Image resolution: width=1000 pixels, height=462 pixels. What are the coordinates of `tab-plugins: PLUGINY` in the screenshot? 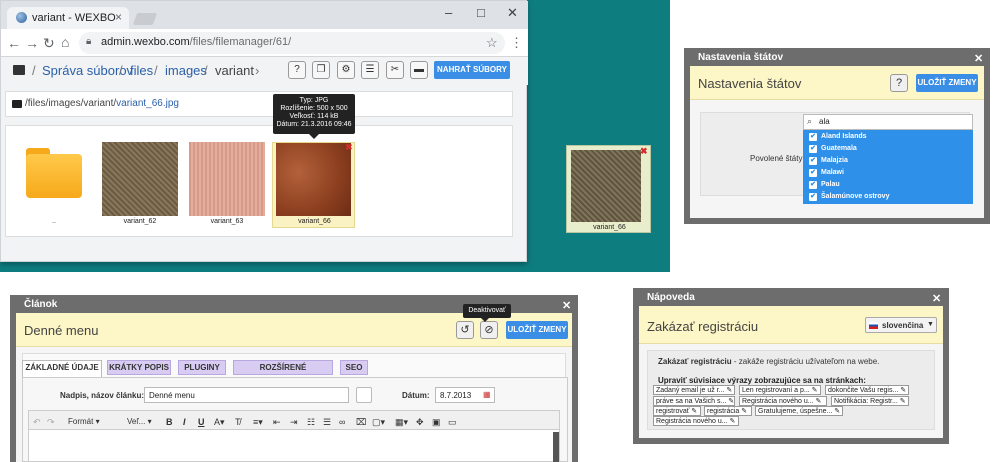 It's located at (202, 367).